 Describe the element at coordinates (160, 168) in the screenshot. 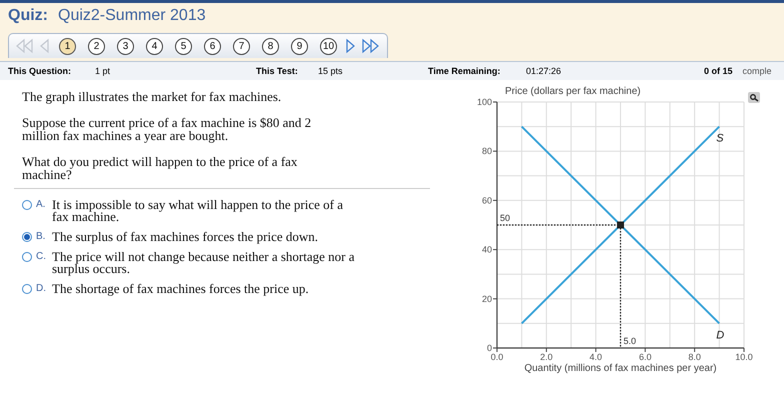

I see `question-text: What do you predict will happen to the price of a fax machine?` at that location.